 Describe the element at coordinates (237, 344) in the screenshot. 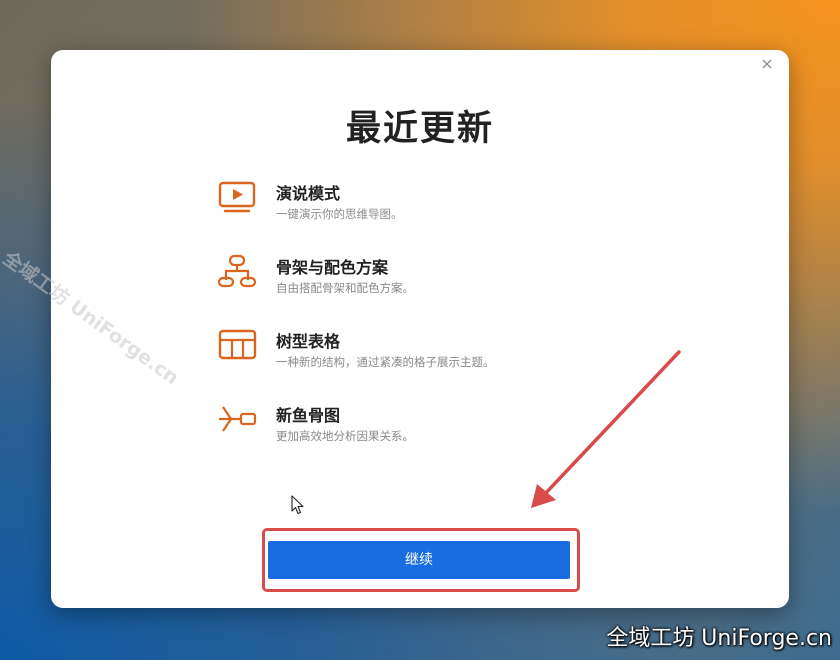

I see `table-icon` at that location.